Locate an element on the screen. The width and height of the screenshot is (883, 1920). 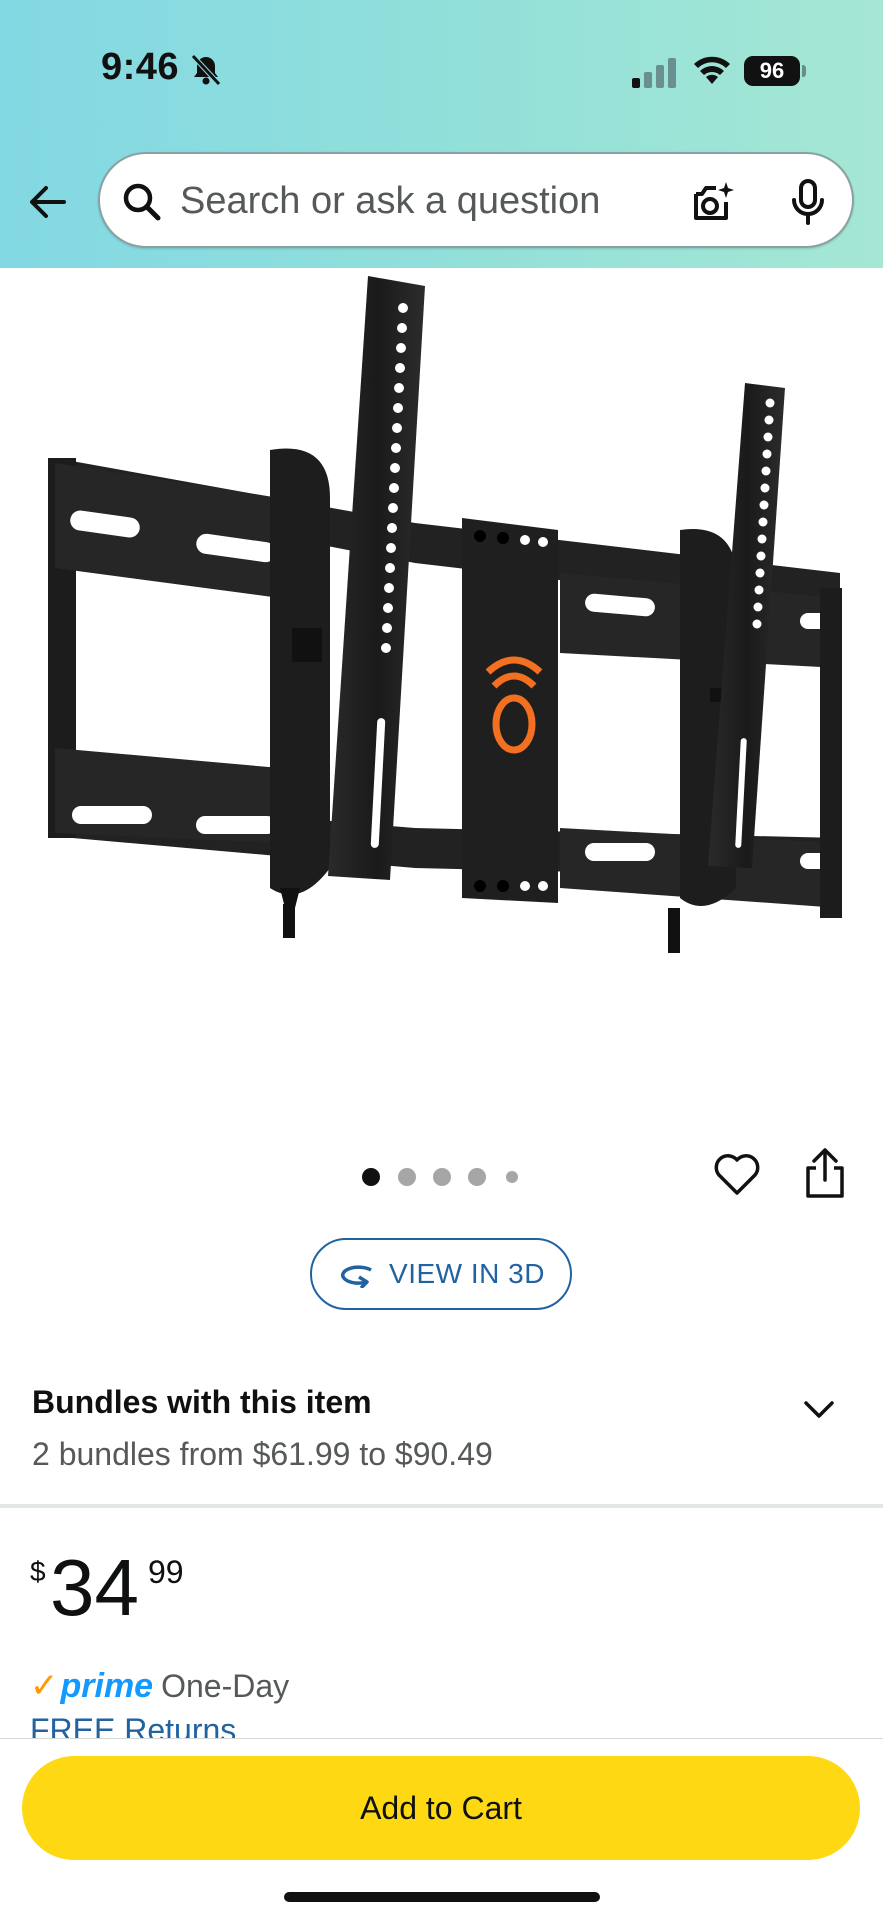
bundles-title: Bundles with this item is located at coordinates (202, 1402).